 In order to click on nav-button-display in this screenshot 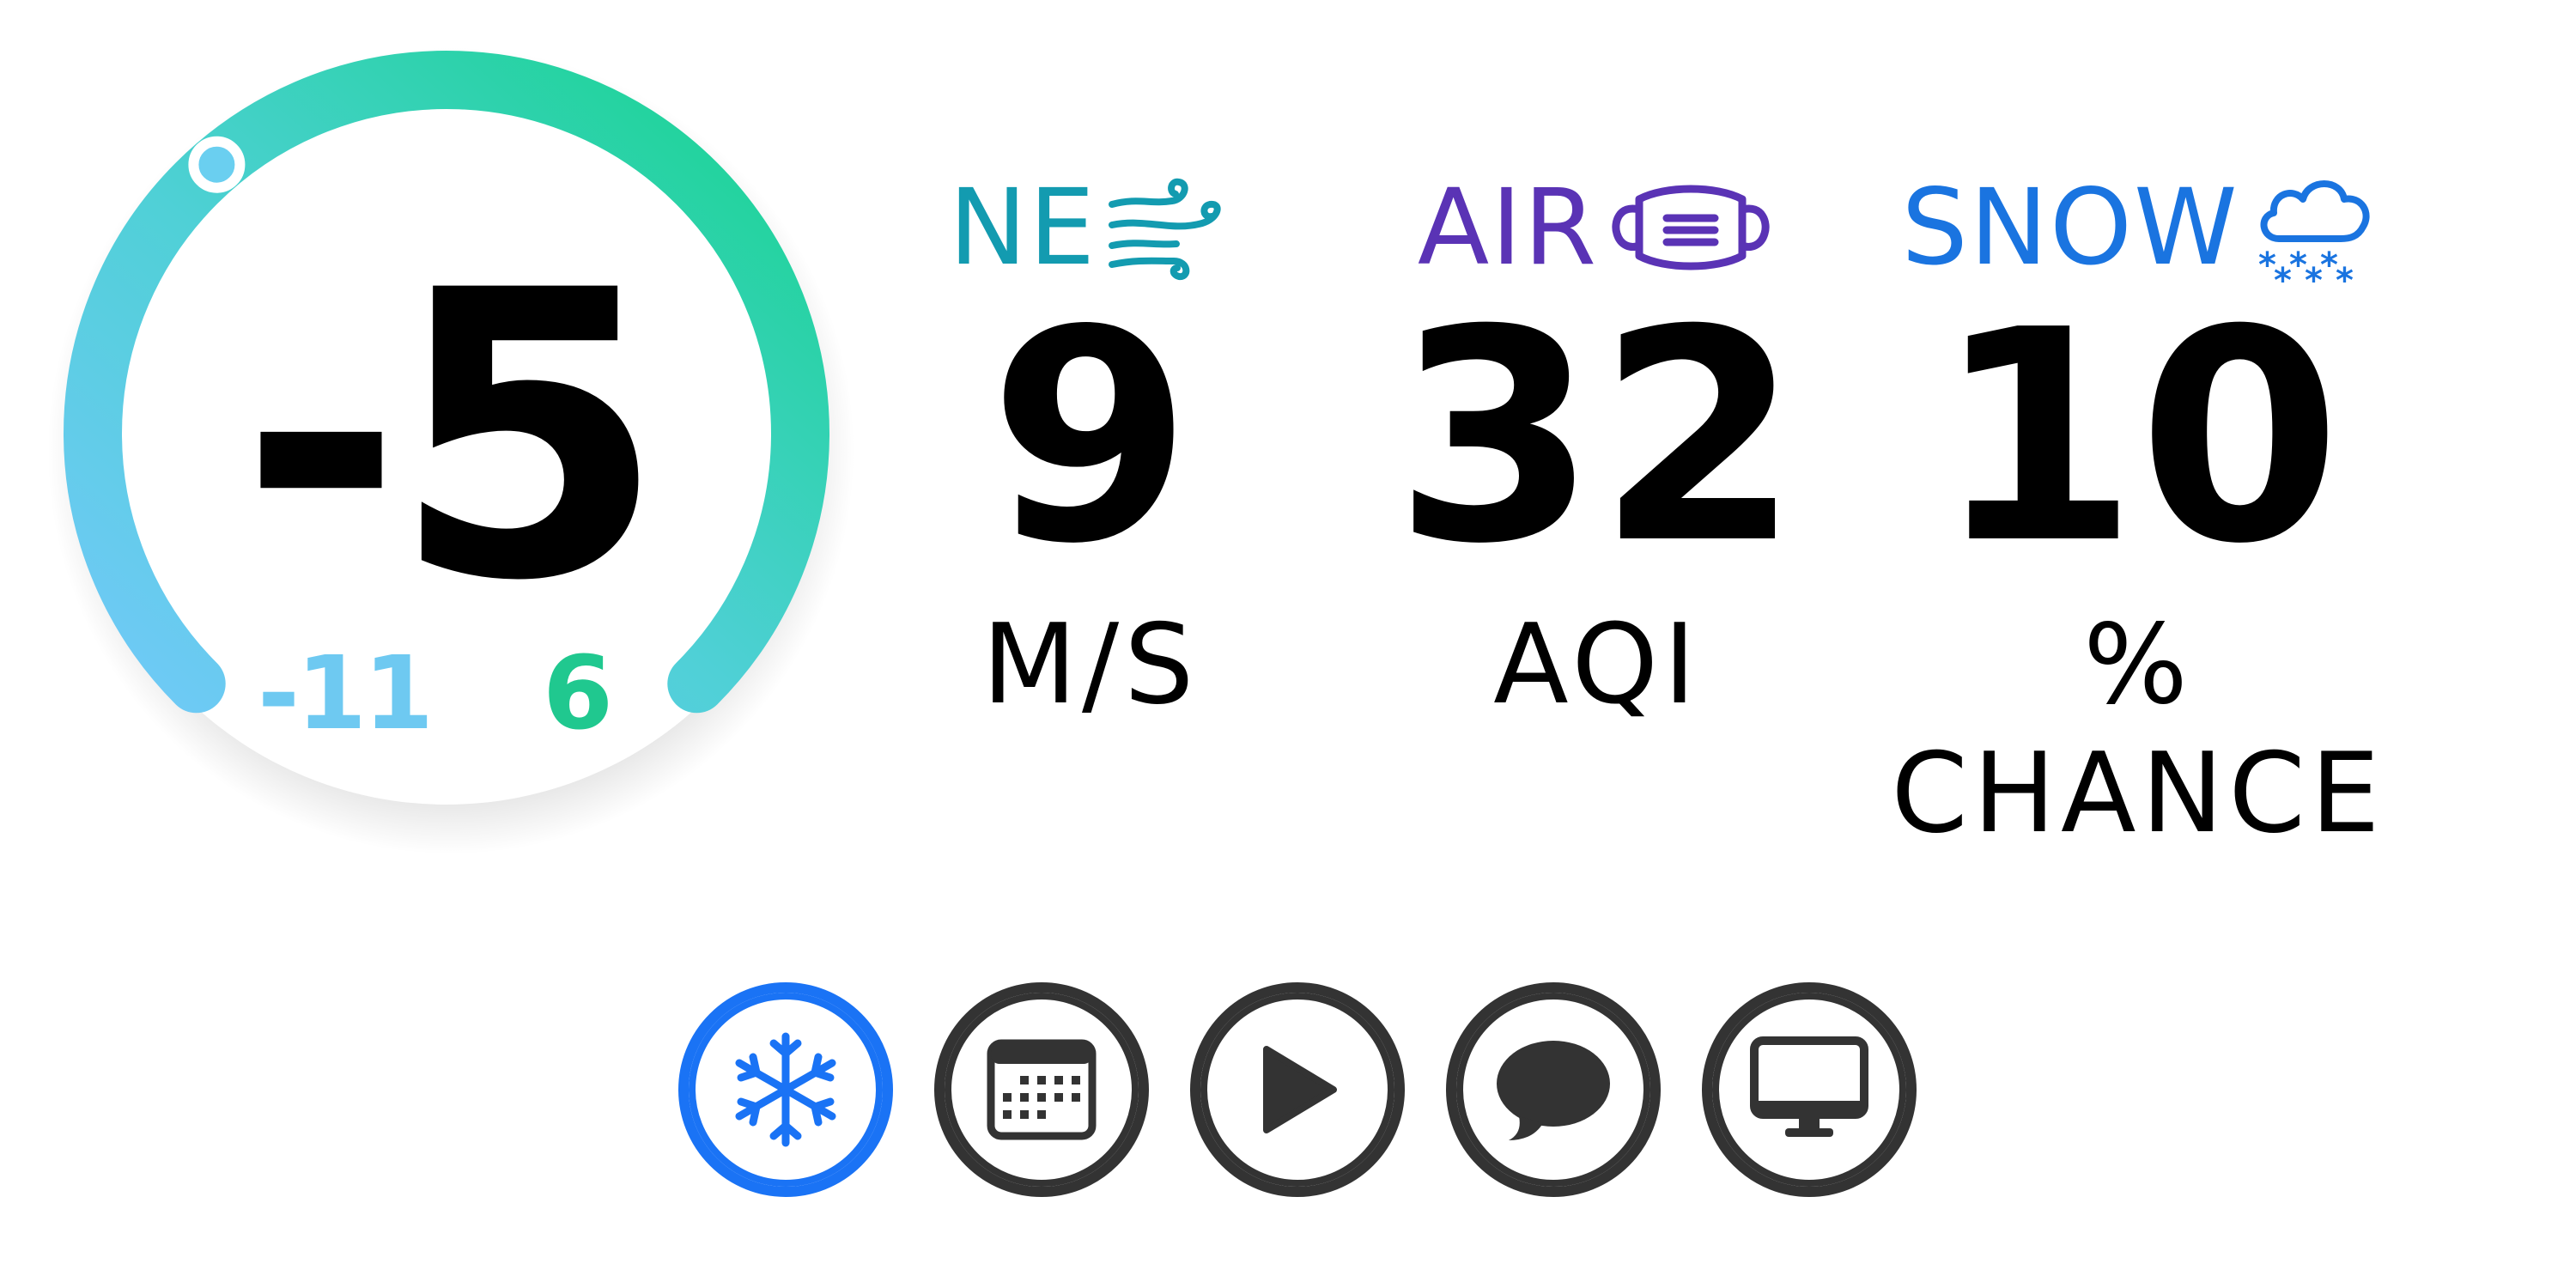, I will do `click(1809, 1089)`.